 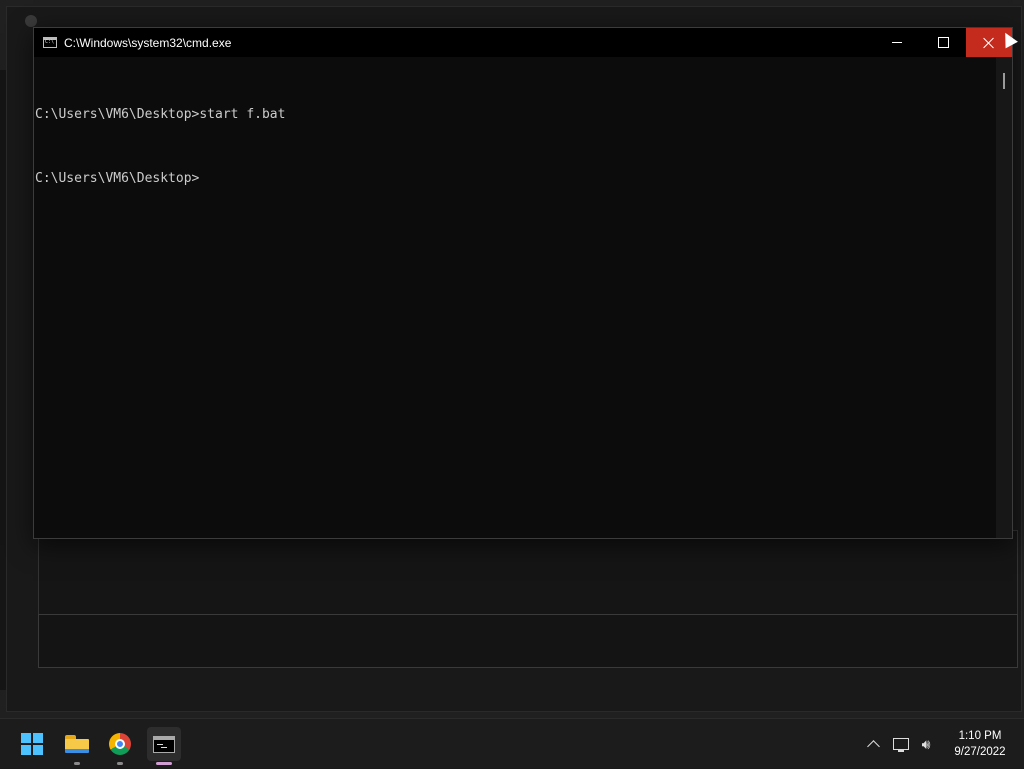 I want to click on taskbar-file-explorer, so click(x=77, y=746).